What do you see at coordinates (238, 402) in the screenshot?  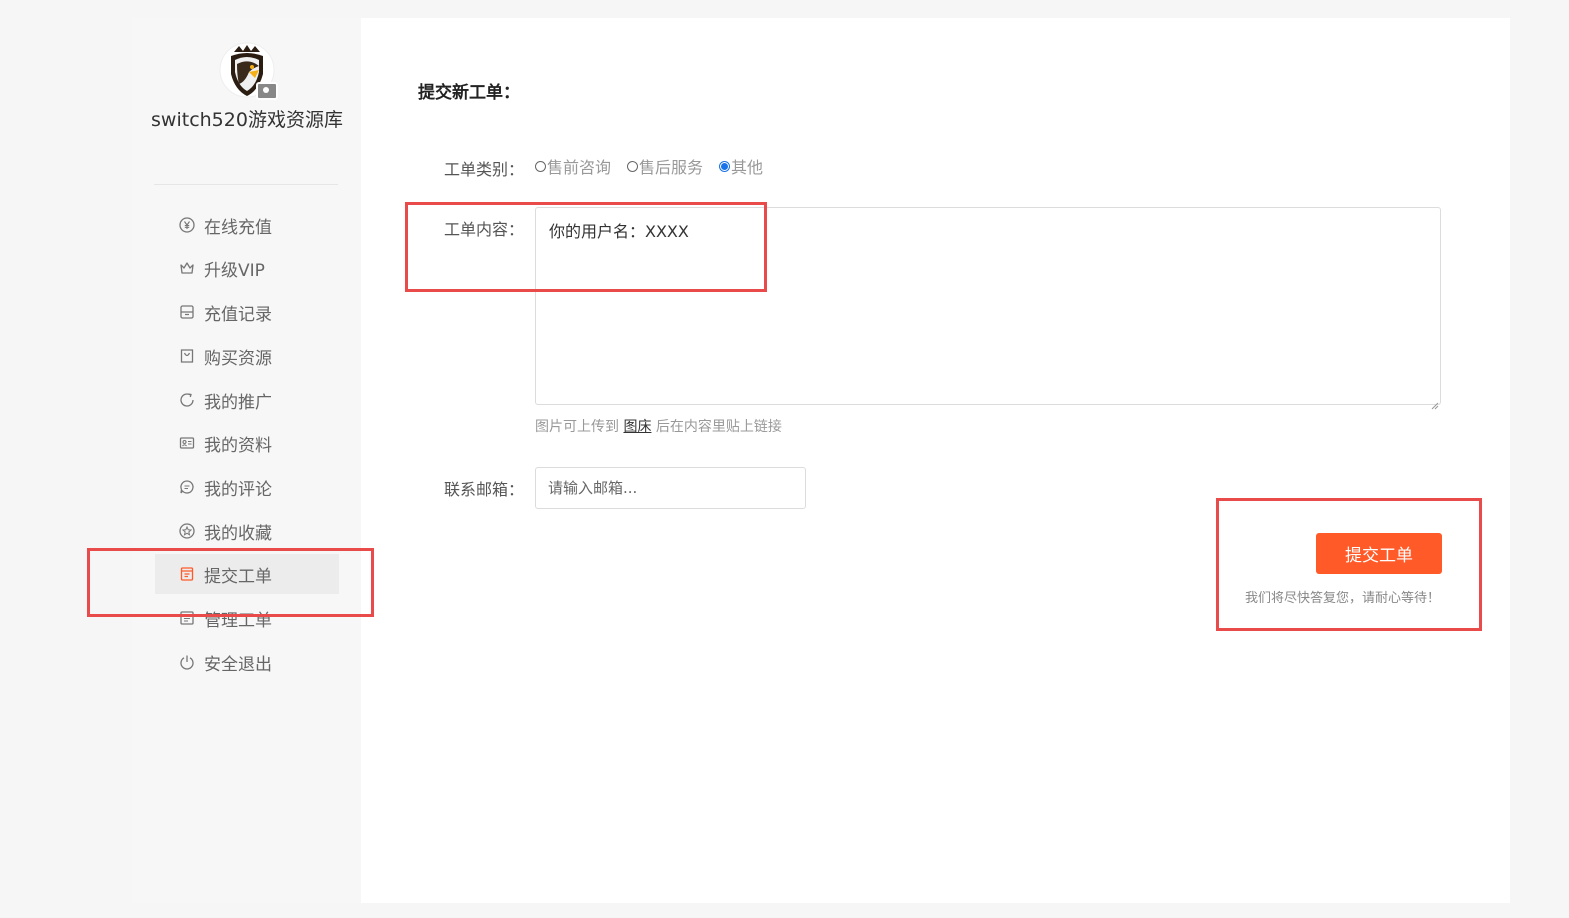 I see `sidebar-item-label: 我的推广` at bounding box center [238, 402].